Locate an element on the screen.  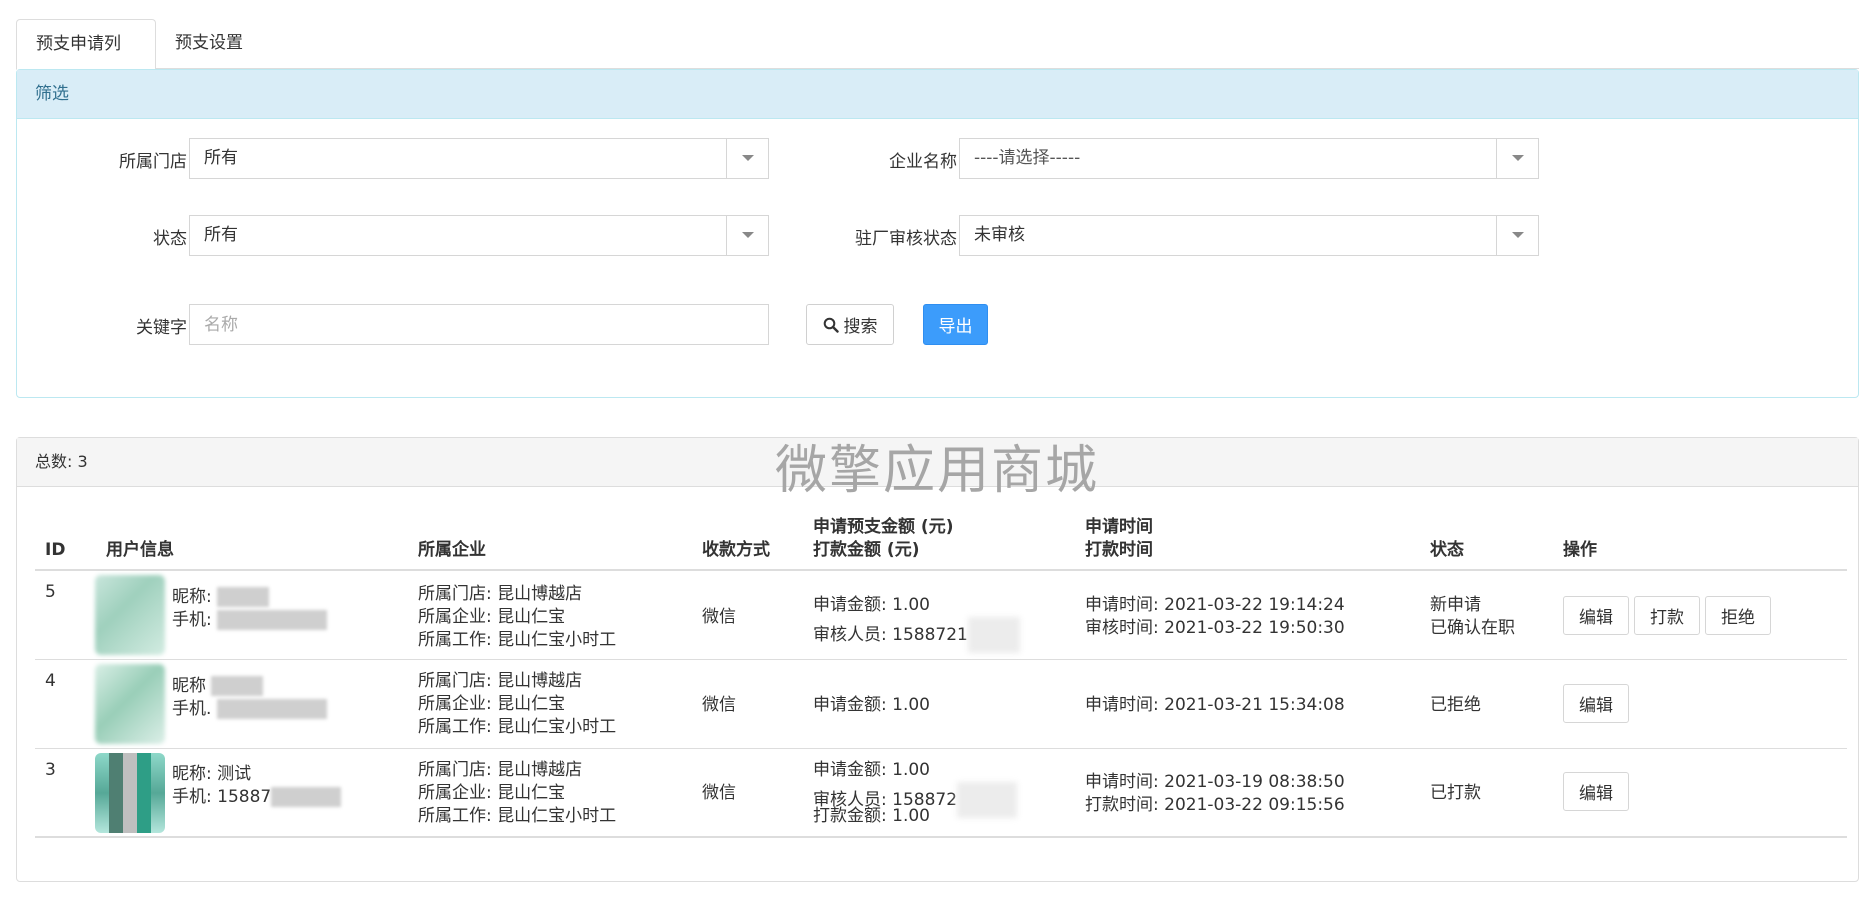
store-dropdown-arrow is located at coordinates (747, 158).